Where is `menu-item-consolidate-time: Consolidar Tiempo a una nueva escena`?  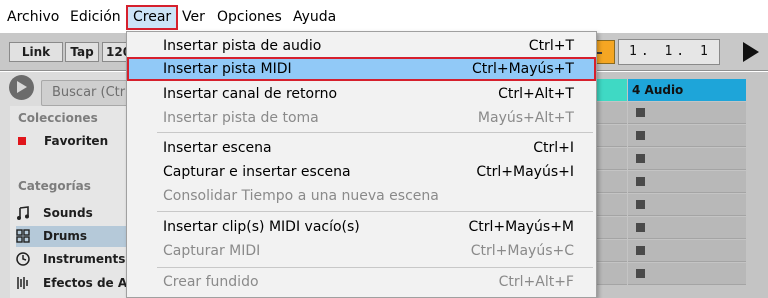 menu-item-consolidate-time: Consolidar Tiempo a una nueva escena is located at coordinates (361, 196).